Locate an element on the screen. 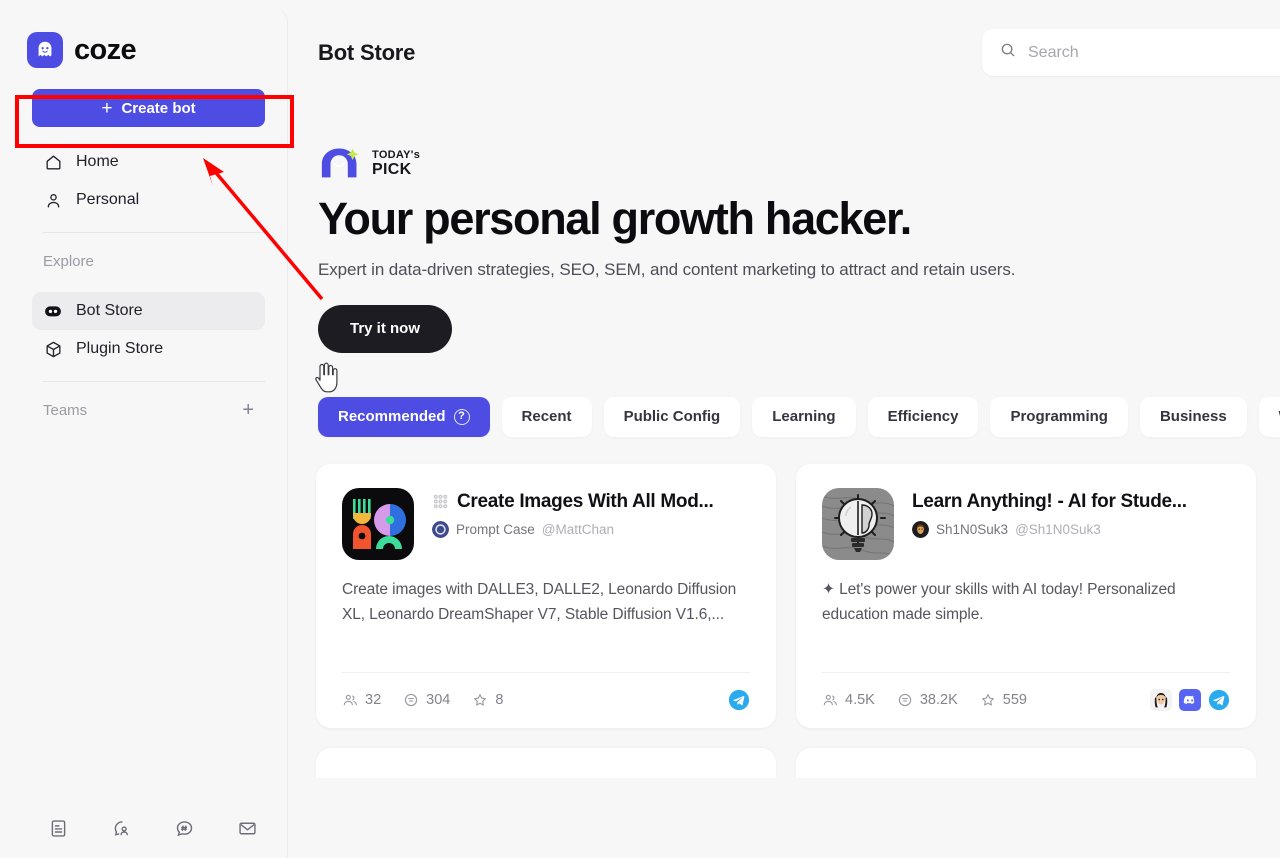 The width and height of the screenshot is (1280, 858). tab-recommended: Recommended ? is located at coordinates (404, 416).